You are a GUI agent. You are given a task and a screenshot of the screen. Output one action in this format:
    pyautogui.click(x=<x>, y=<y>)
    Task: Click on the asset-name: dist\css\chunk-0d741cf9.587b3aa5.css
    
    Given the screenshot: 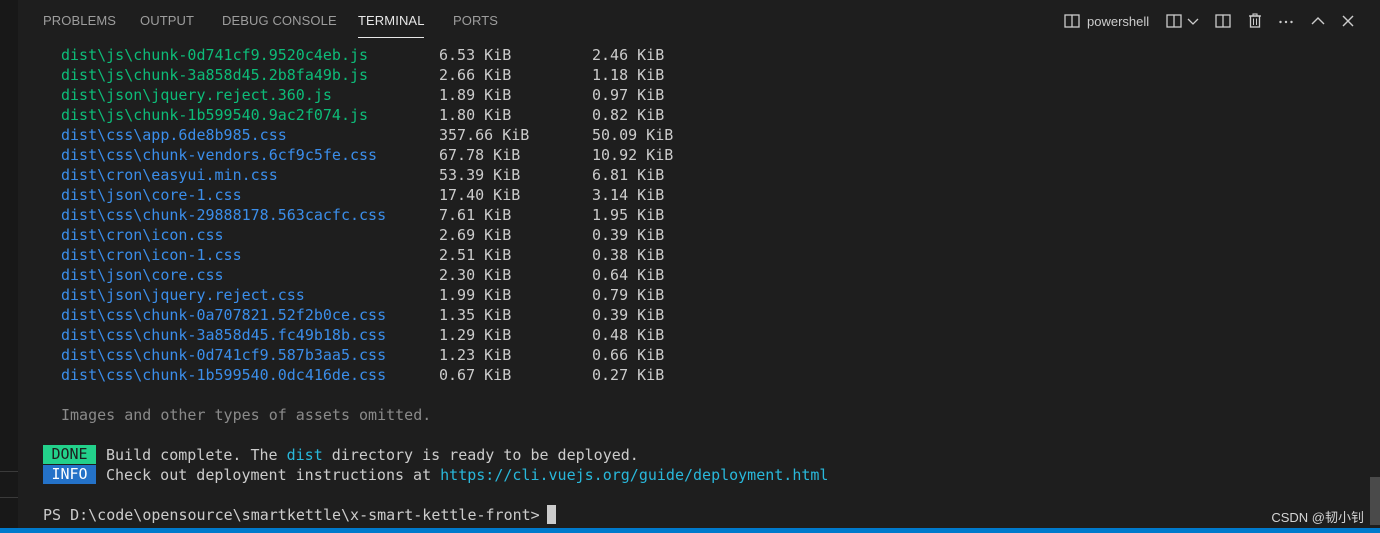 What is the action you would take?
    pyautogui.click(x=224, y=355)
    